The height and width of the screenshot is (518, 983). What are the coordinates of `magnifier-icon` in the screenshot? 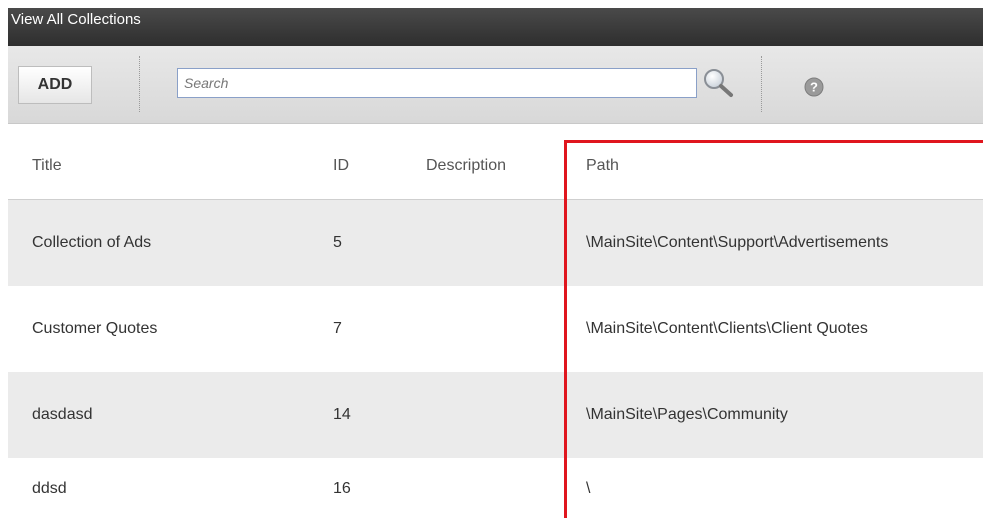 It's located at (718, 83).